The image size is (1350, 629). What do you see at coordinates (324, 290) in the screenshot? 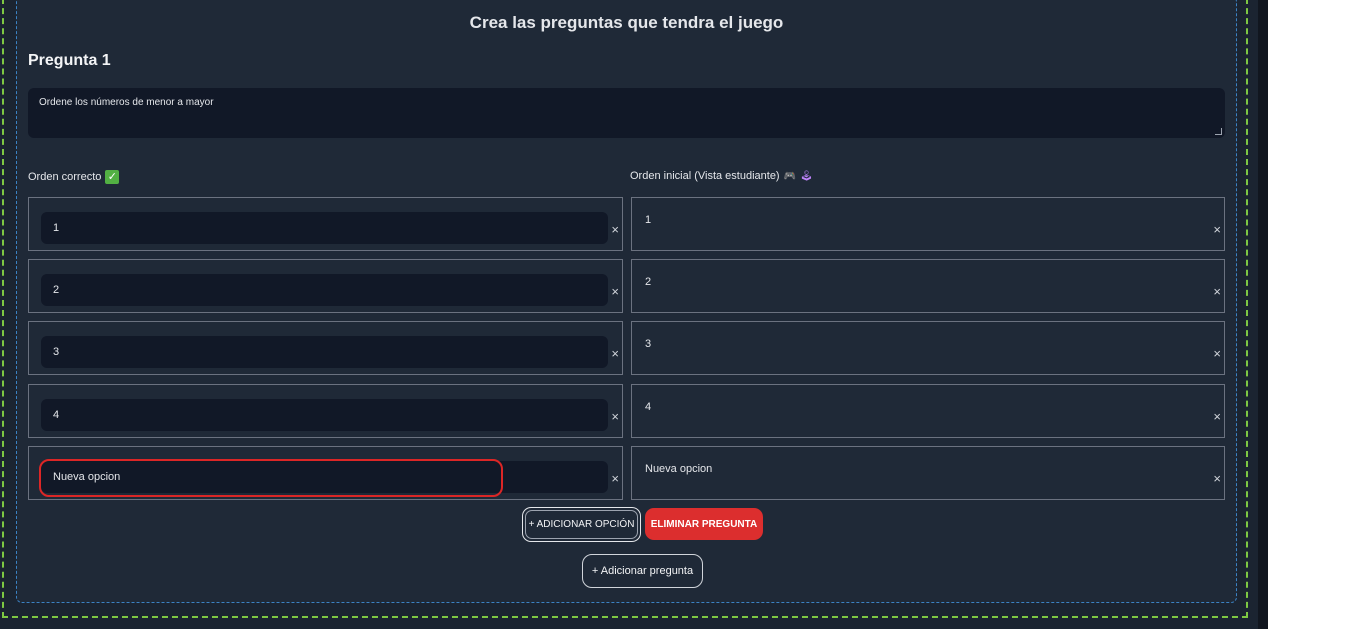
I see `correct-option-input: 2` at bounding box center [324, 290].